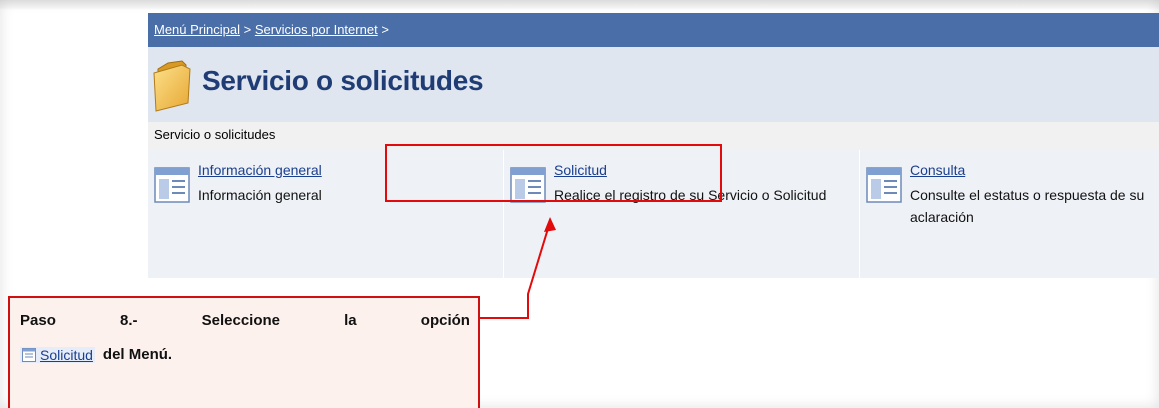  I want to click on breadcrumb-item-menu-principal: Menú Principal, so click(197, 29).